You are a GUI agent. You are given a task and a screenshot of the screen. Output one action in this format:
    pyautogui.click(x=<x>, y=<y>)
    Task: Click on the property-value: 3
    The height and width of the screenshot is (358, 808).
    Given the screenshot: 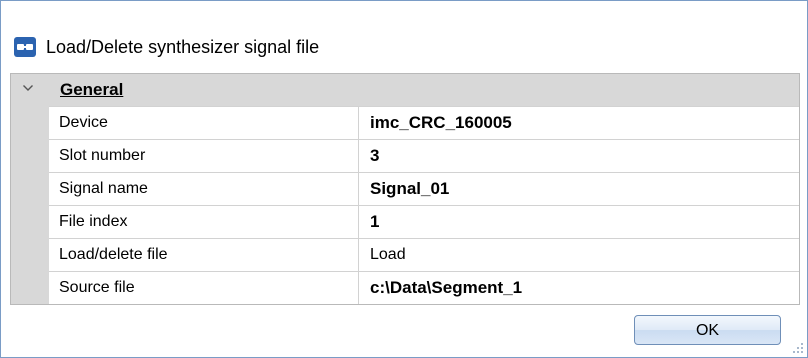 What is the action you would take?
    pyautogui.click(x=579, y=156)
    